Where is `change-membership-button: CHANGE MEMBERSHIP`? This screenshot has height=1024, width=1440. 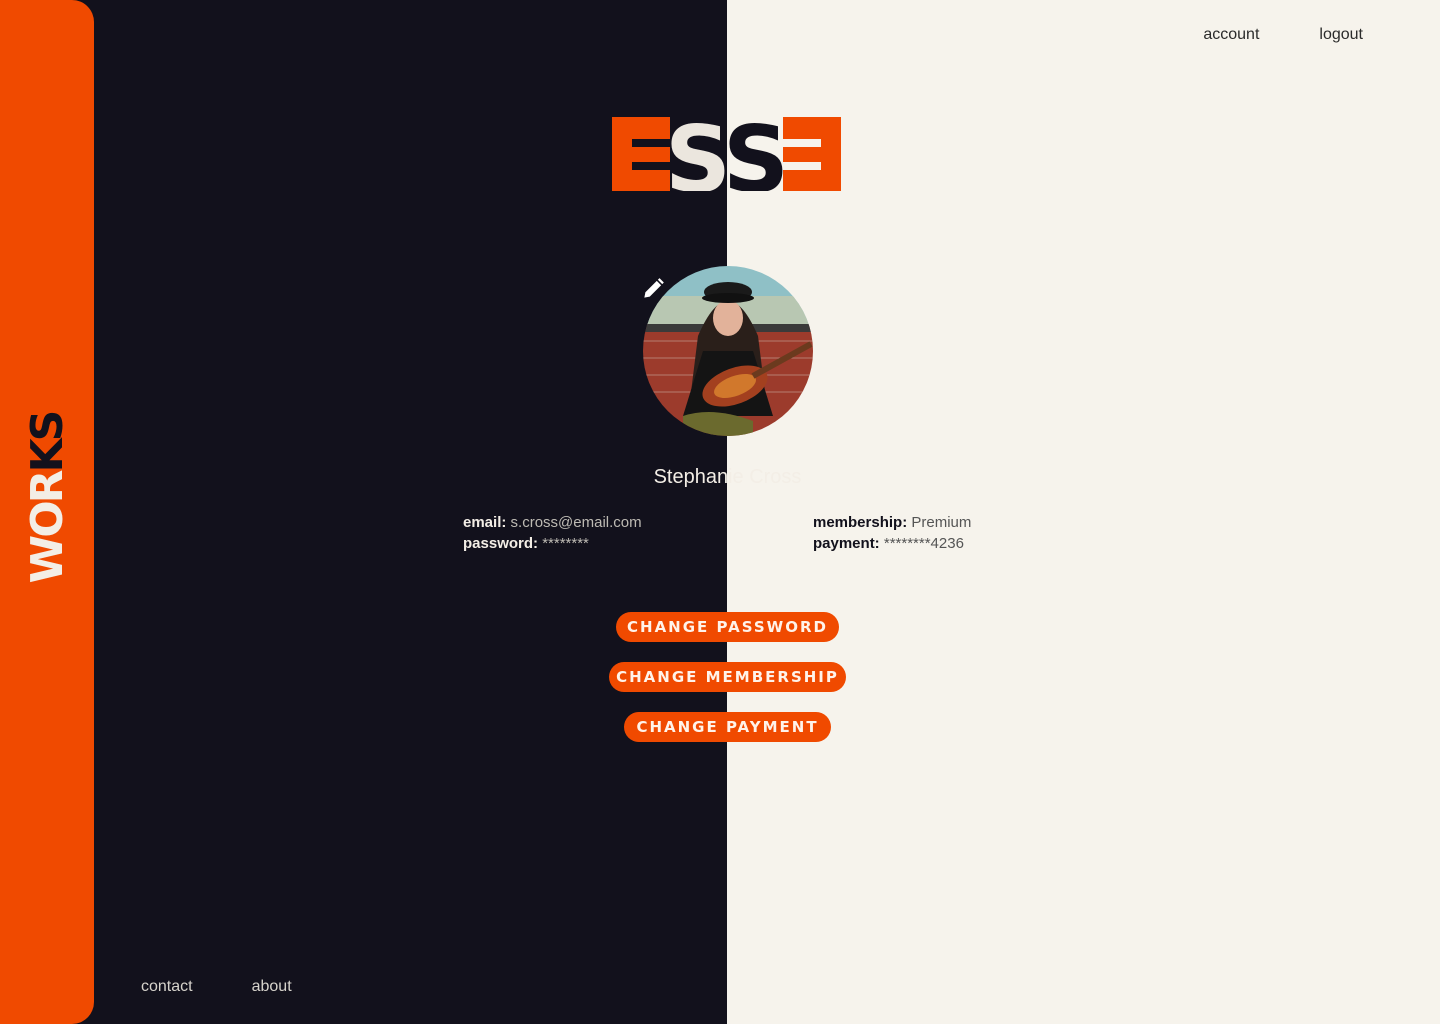 change-membership-button: CHANGE MEMBERSHIP is located at coordinates (727, 677).